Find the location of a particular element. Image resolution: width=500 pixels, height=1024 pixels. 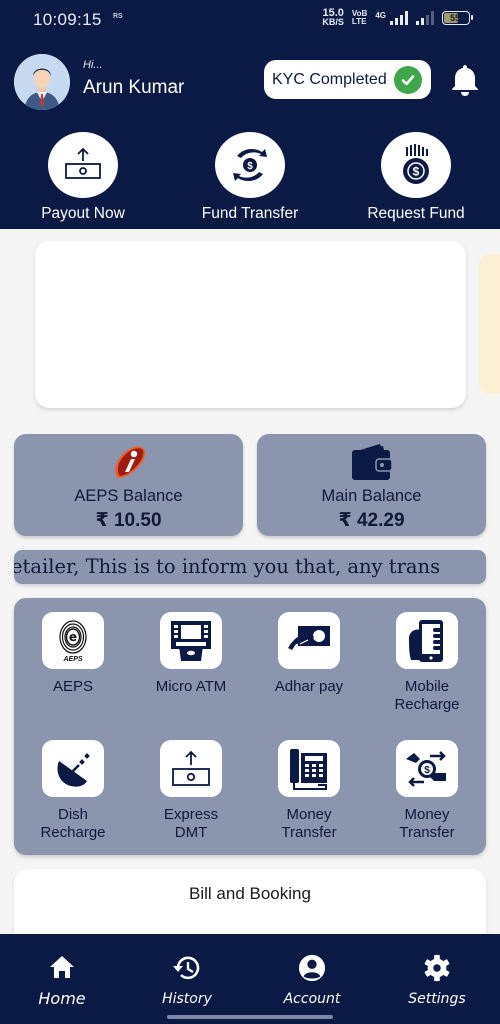

main-balance-title: Main Balance is located at coordinates (371, 496).